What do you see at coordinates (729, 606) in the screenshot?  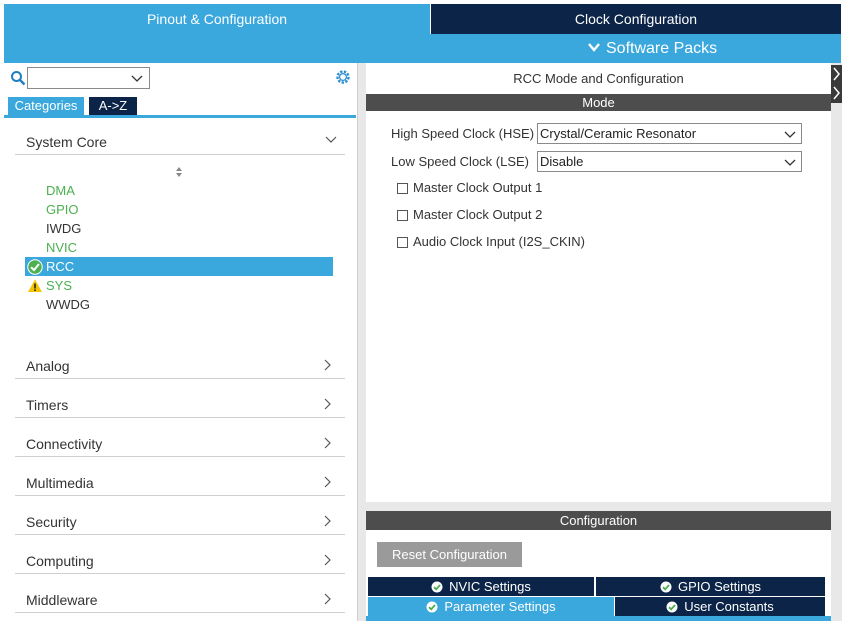 I see `tab-label: User Constants` at bounding box center [729, 606].